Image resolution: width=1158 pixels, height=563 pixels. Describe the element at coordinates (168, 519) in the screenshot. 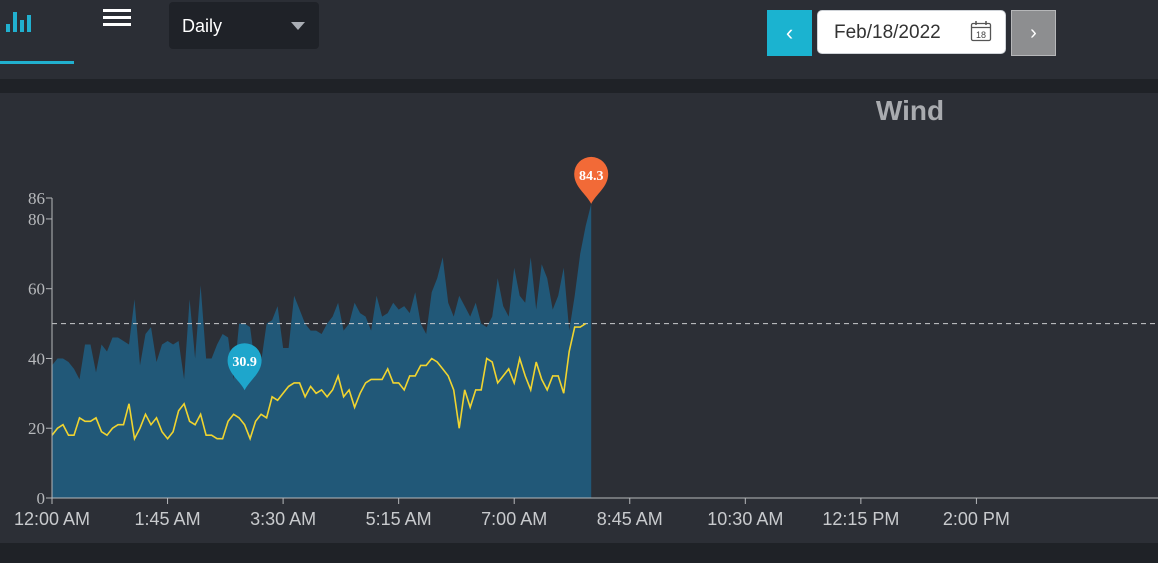

I see `x-tick-label: 1:45 AM` at that location.